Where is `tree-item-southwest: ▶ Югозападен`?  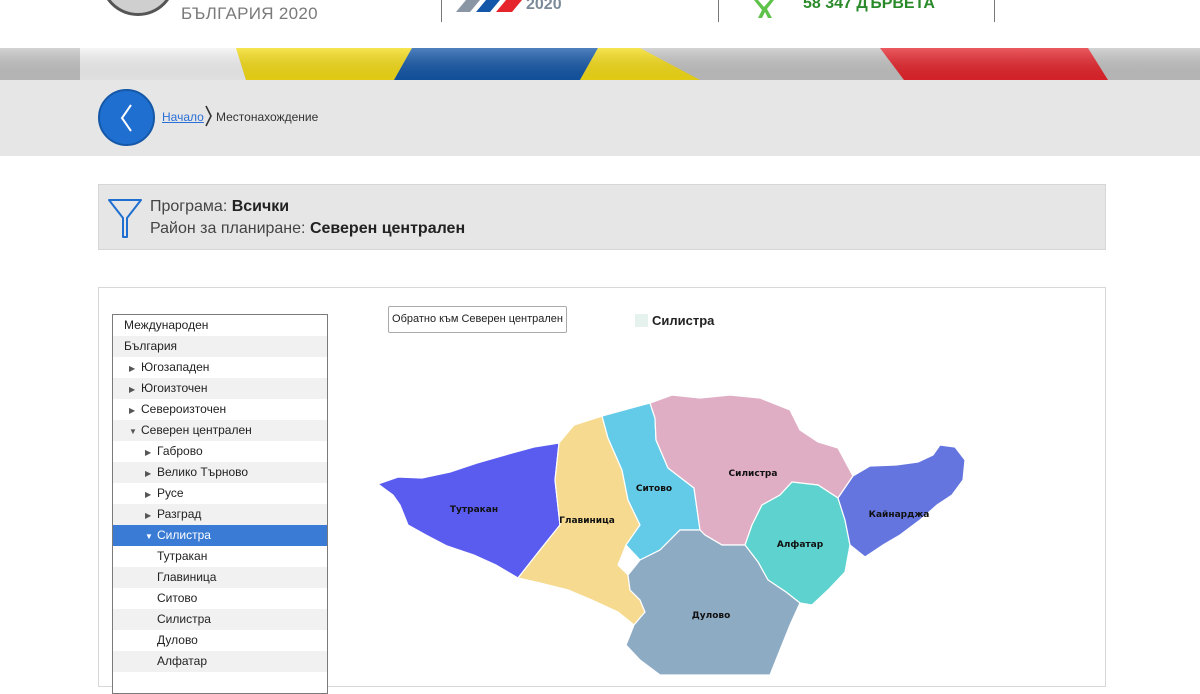
tree-item-southwest: ▶ Югозападен is located at coordinates (220, 367).